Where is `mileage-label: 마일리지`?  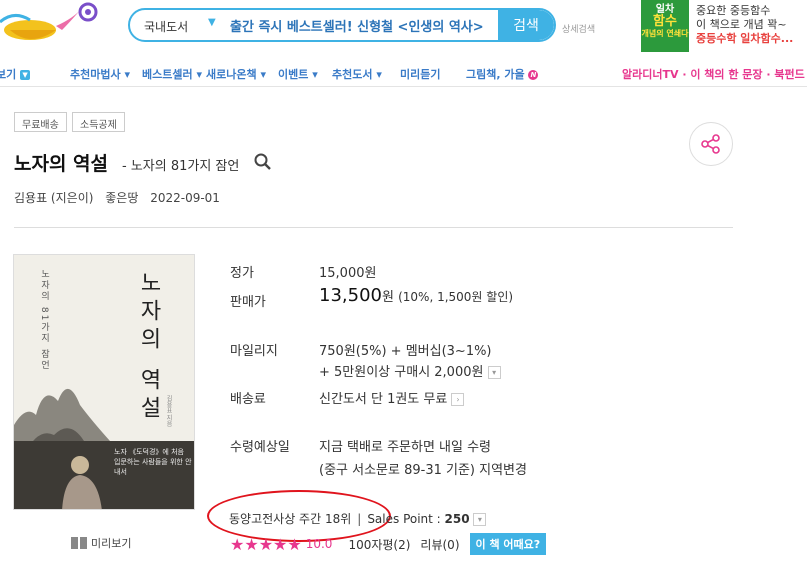 mileage-label: 마일리지 is located at coordinates (254, 351).